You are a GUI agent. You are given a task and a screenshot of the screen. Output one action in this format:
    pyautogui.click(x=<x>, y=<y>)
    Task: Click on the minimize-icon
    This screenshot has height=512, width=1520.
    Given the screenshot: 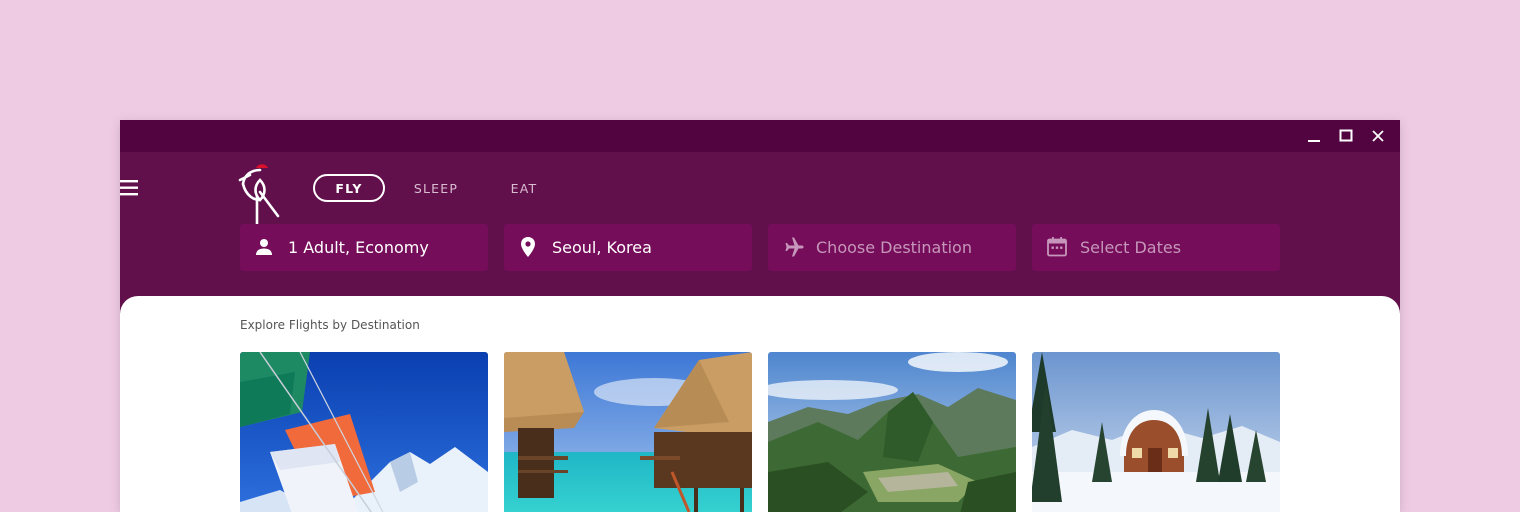 What is the action you would take?
    pyautogui.click(x=1314, y=136)
    